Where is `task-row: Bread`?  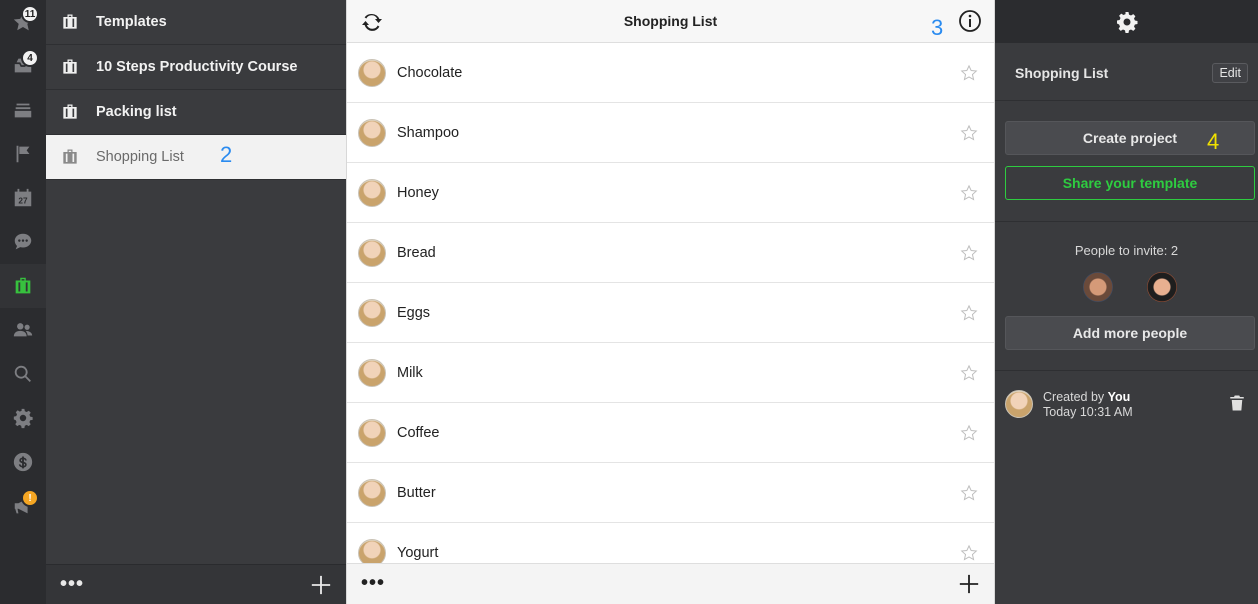
task-row: Bread is located at coordinates (670, 253).